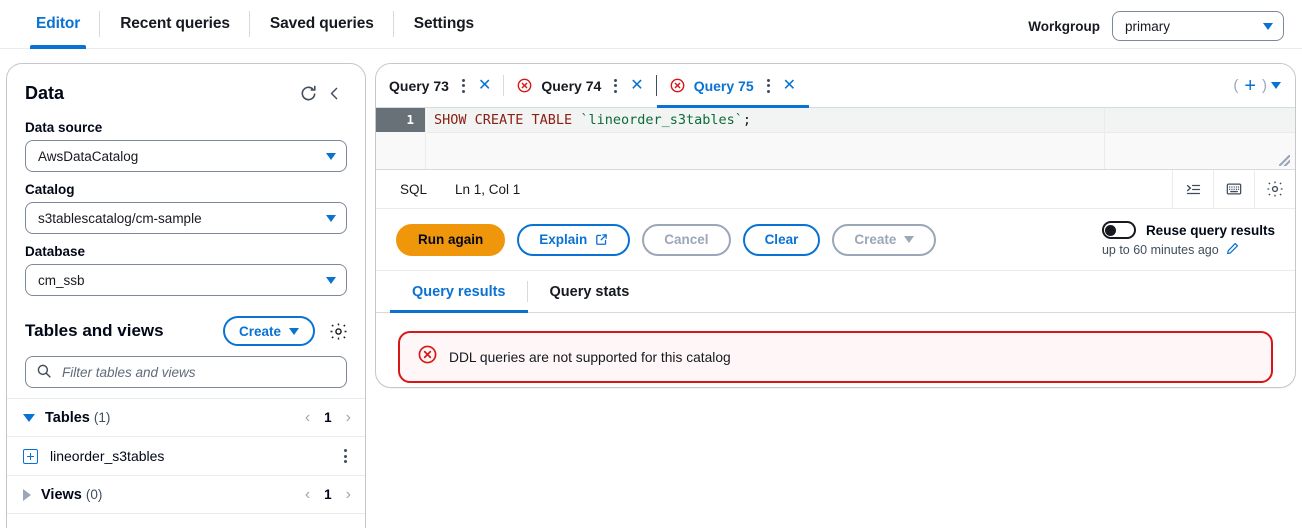 The image size is (1302, 528). I want to click on section-tables: Tables (1) ‹ 1 ›, so click(186, 417).